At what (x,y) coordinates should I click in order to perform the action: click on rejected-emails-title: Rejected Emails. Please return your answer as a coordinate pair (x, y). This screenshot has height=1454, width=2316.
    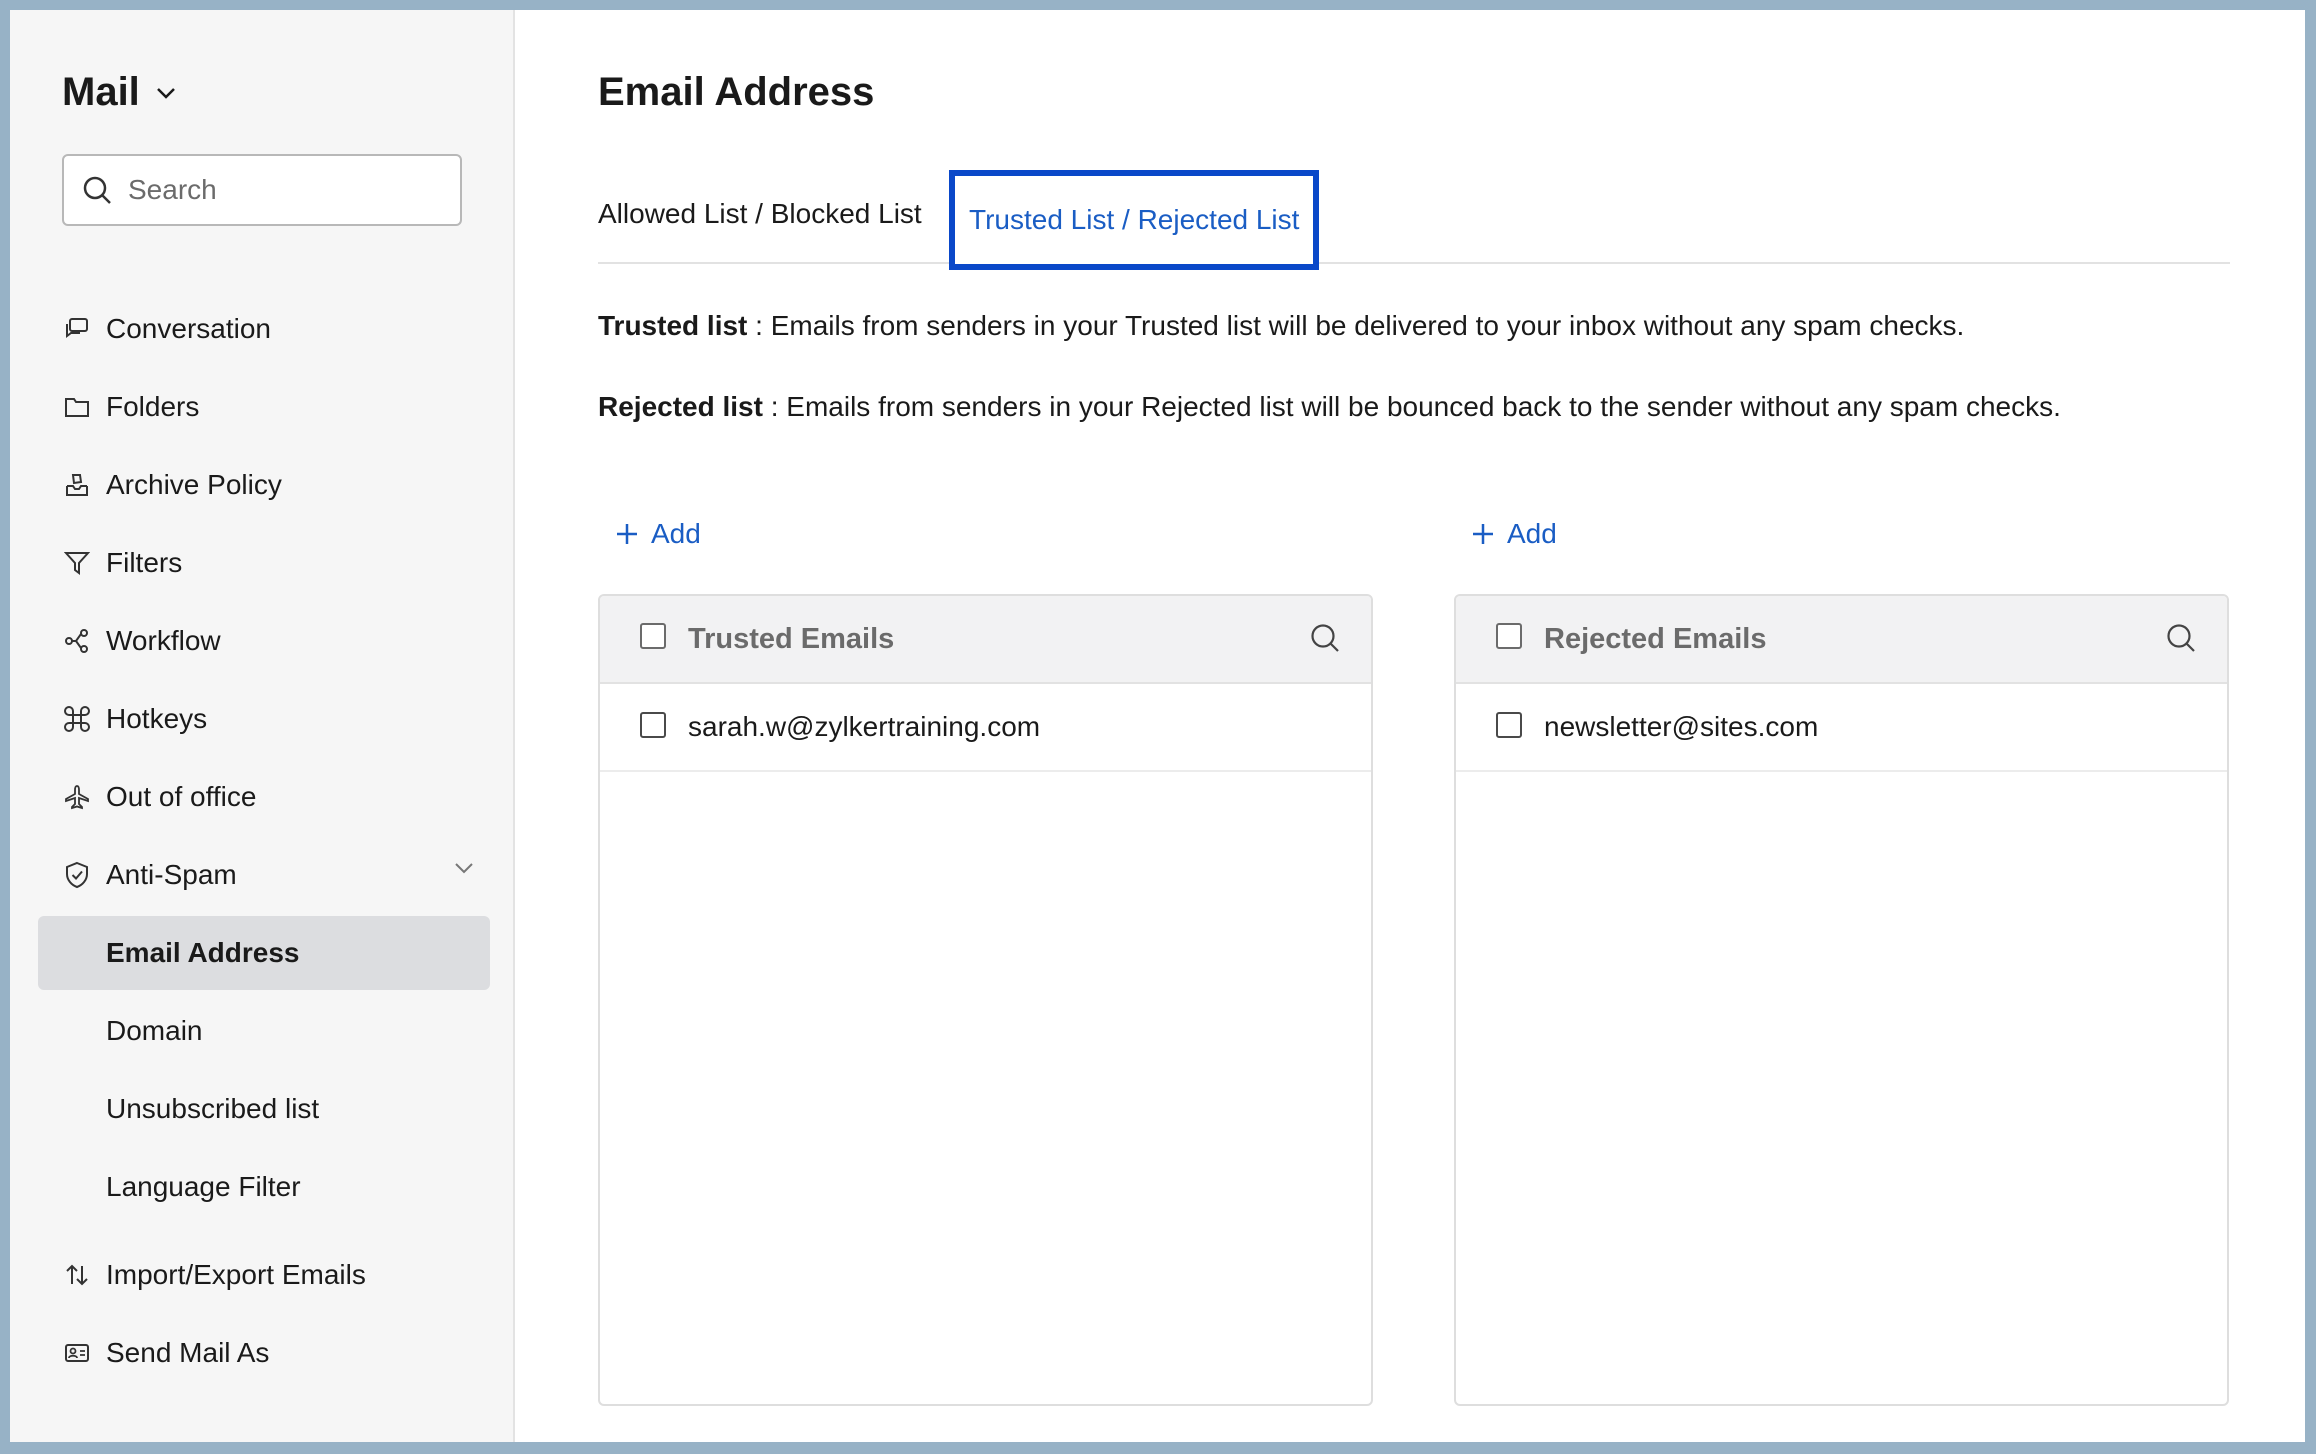
    Looking at the image, I should click on (1655, 638).